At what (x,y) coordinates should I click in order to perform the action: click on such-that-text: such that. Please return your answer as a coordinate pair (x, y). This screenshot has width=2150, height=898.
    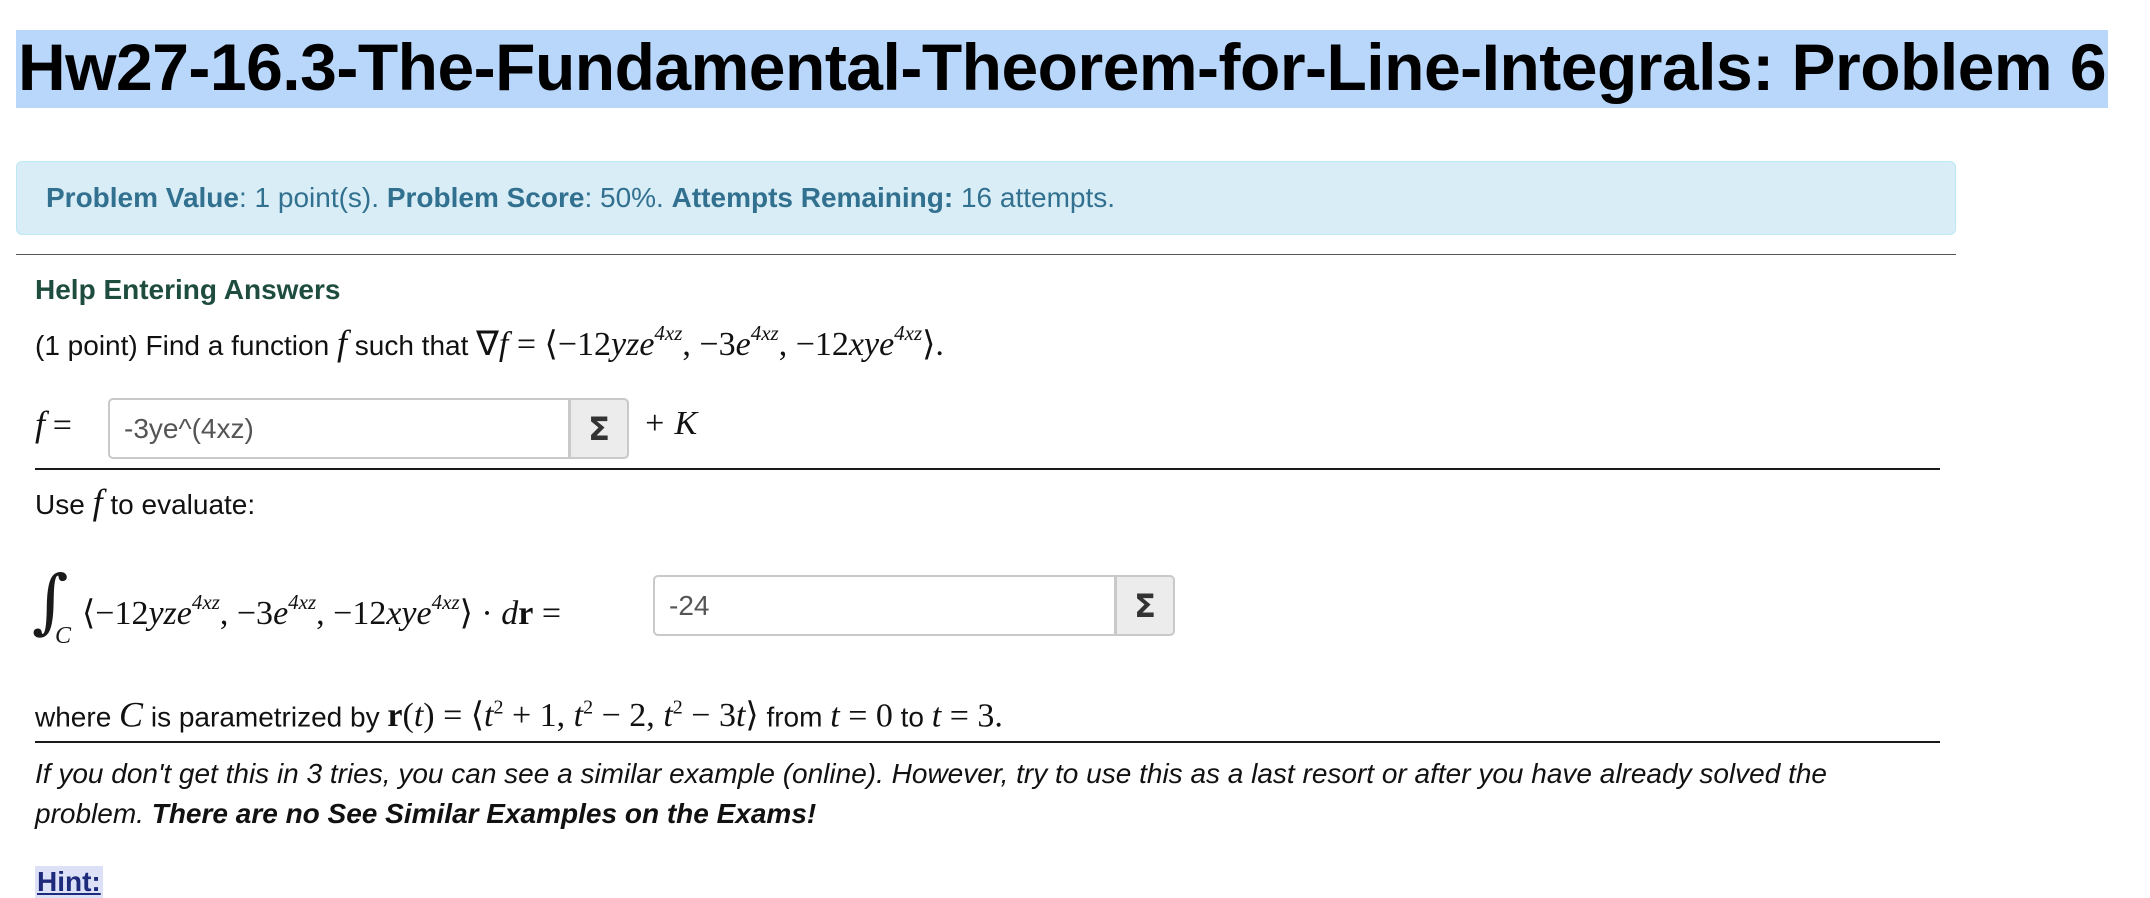
    Looking at the image, I should click on (411, 345).